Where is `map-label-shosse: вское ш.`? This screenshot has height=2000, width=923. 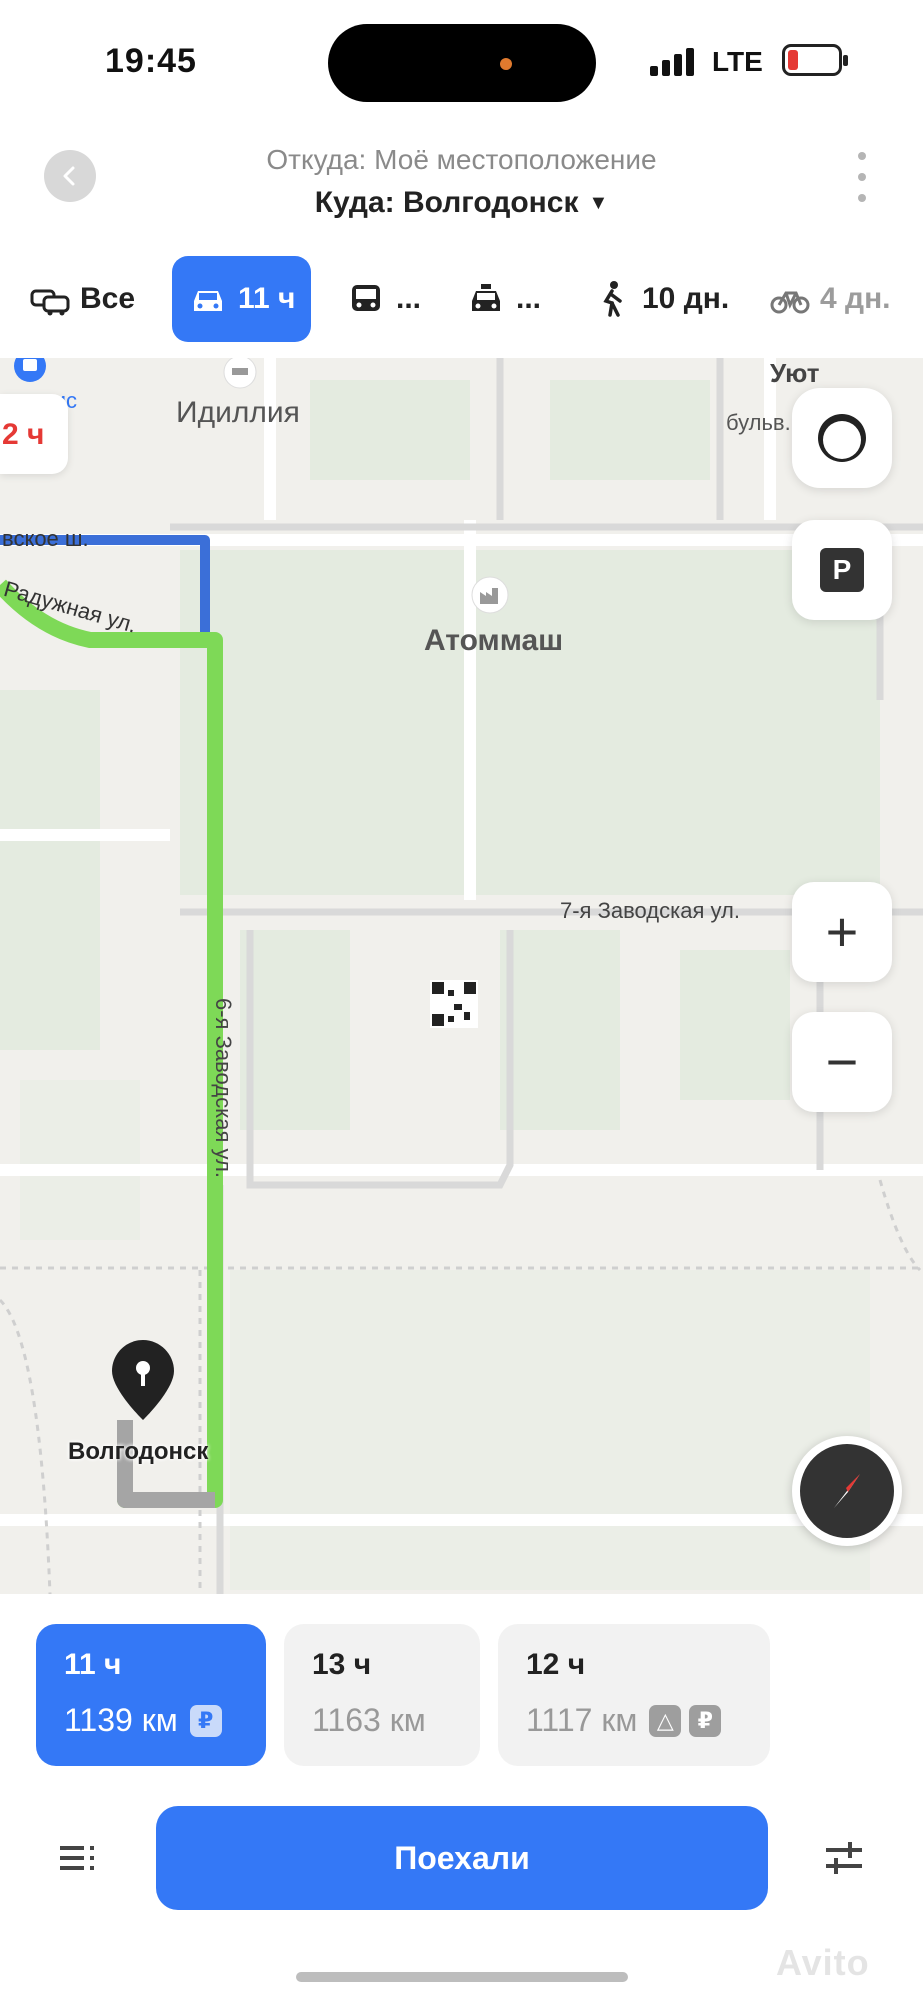 map-label-shosse: вское ш. is located at coordinates (45, 538).